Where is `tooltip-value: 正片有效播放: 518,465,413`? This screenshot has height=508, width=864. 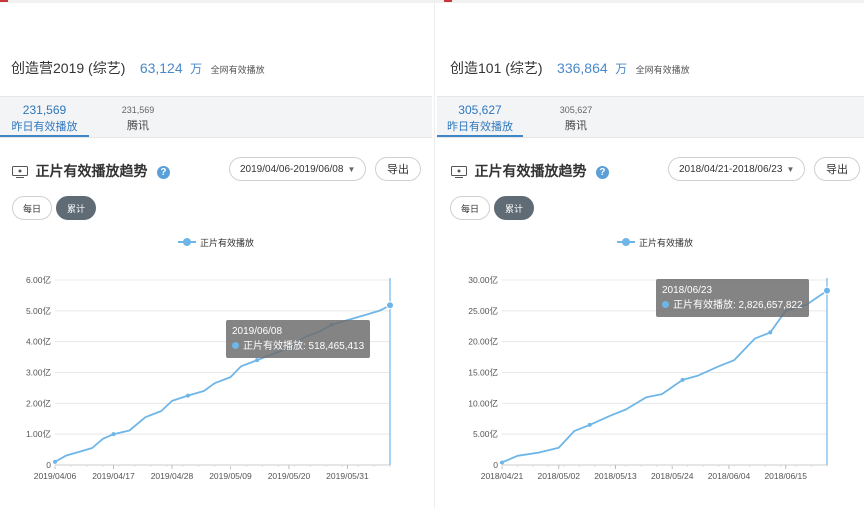 tooltip-value: 正片有效播放: 518,465,413 is located at coordinates (304, 346).